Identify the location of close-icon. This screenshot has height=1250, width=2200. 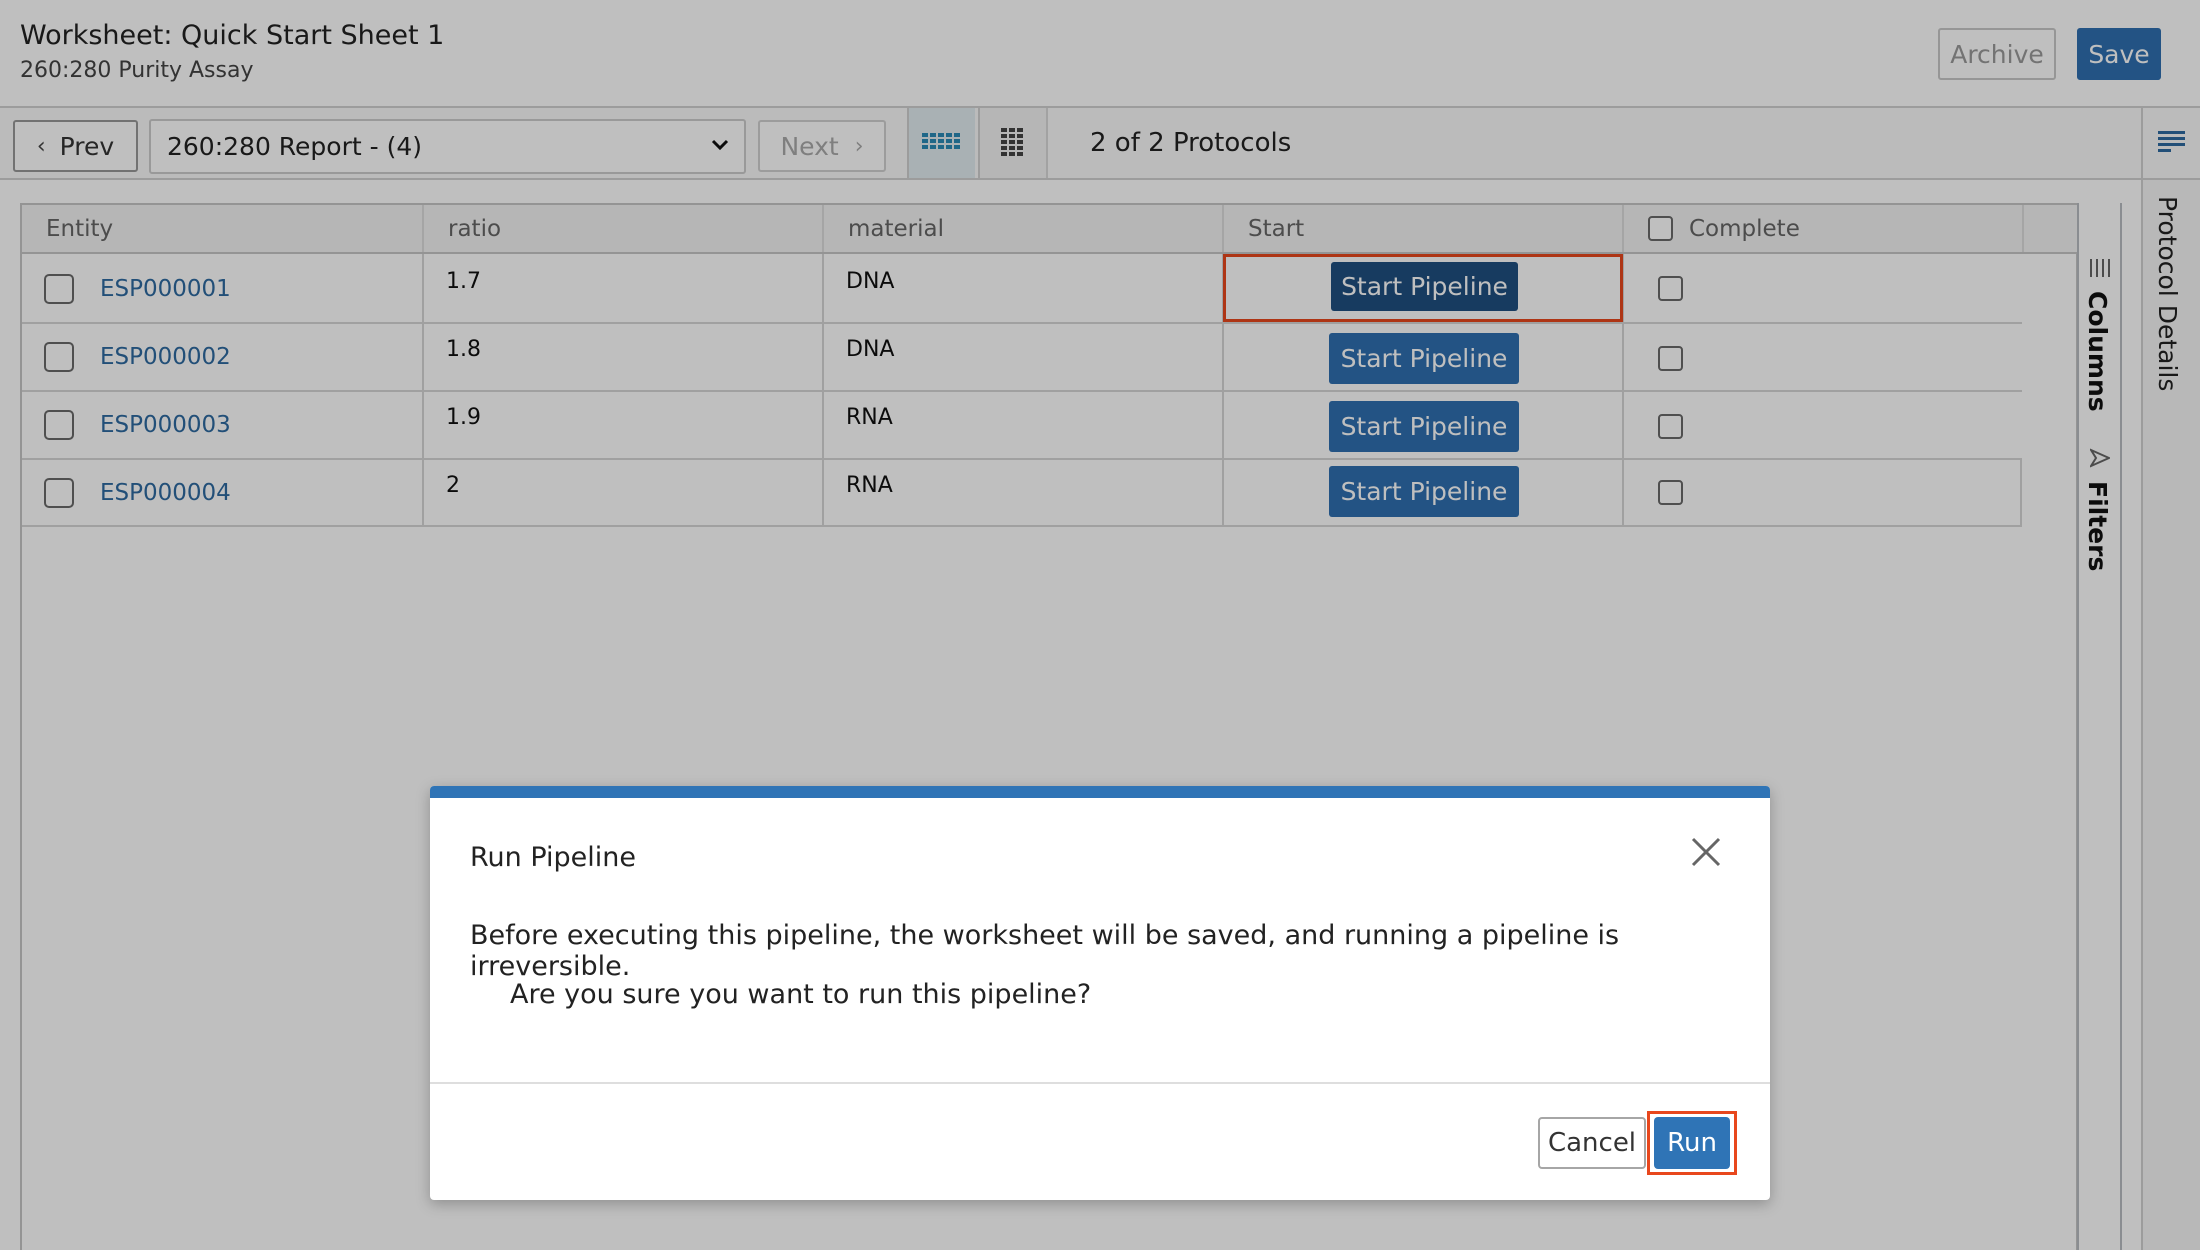
(1706, 852).